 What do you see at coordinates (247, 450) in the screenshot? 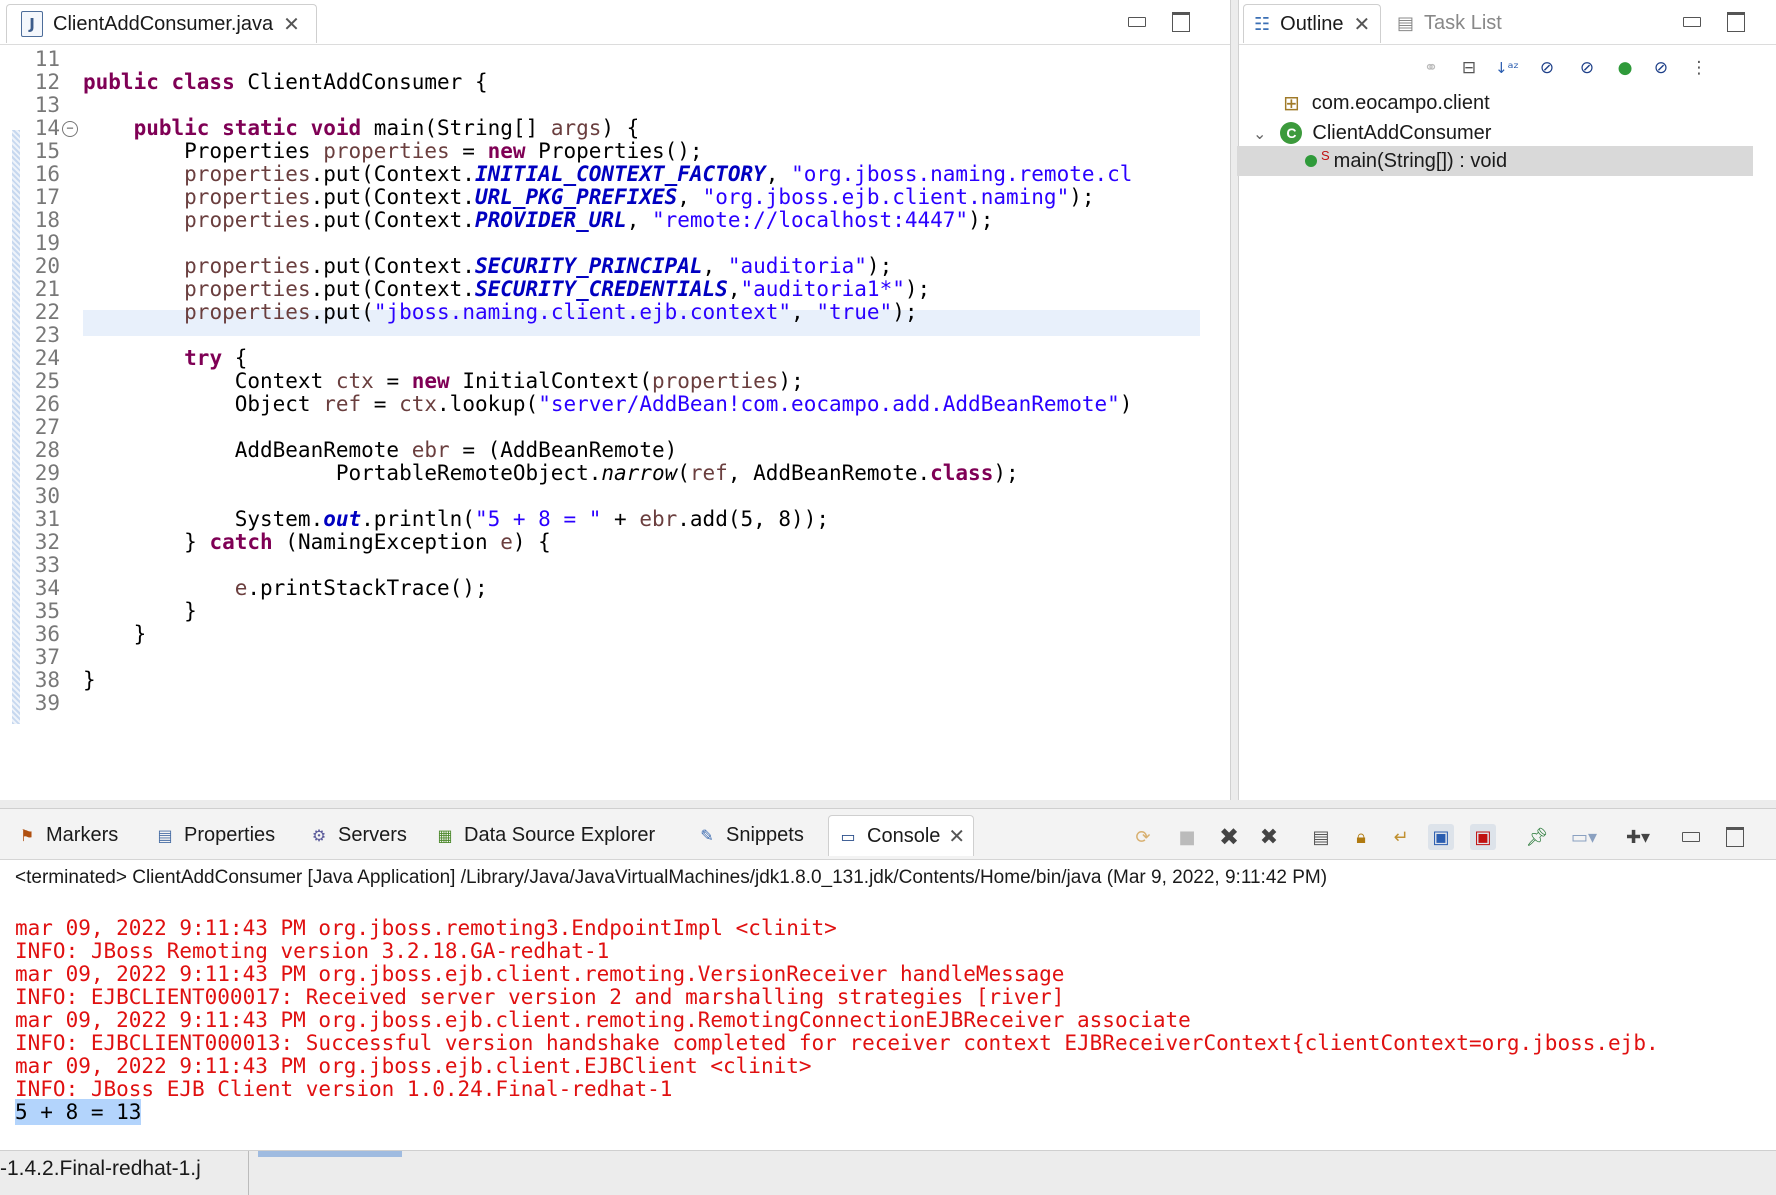
I see `code-token: AddBeanRemote` at bounding box center [247, 450].